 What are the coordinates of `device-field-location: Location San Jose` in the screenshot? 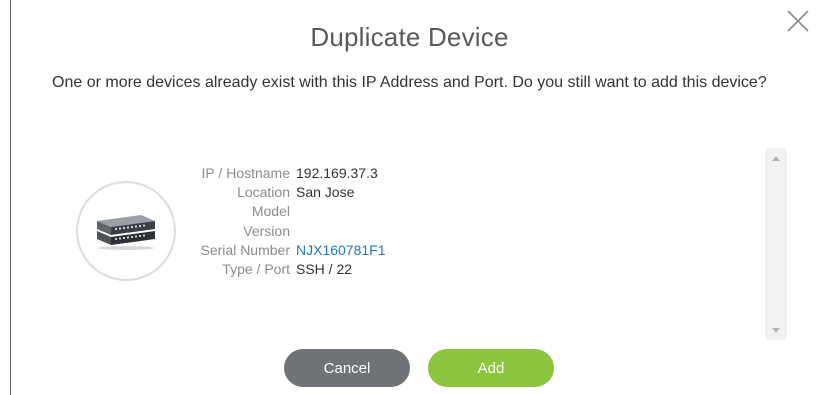 It's located at (279, 192).